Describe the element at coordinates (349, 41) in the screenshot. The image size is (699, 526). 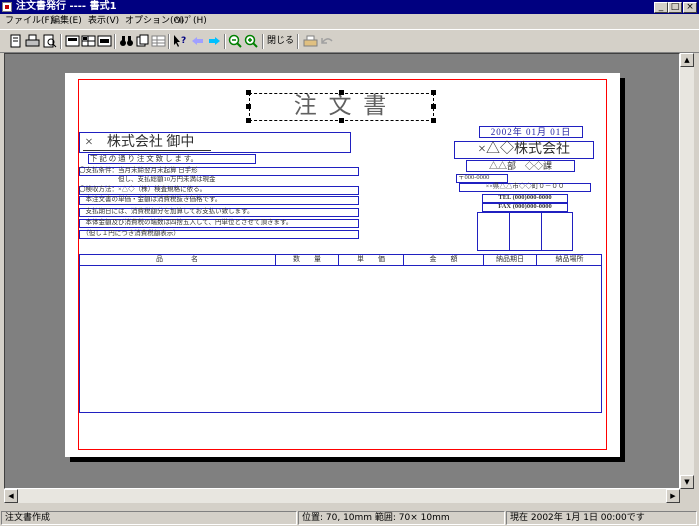
I see `toolbar: ? 閉じる` at that location.